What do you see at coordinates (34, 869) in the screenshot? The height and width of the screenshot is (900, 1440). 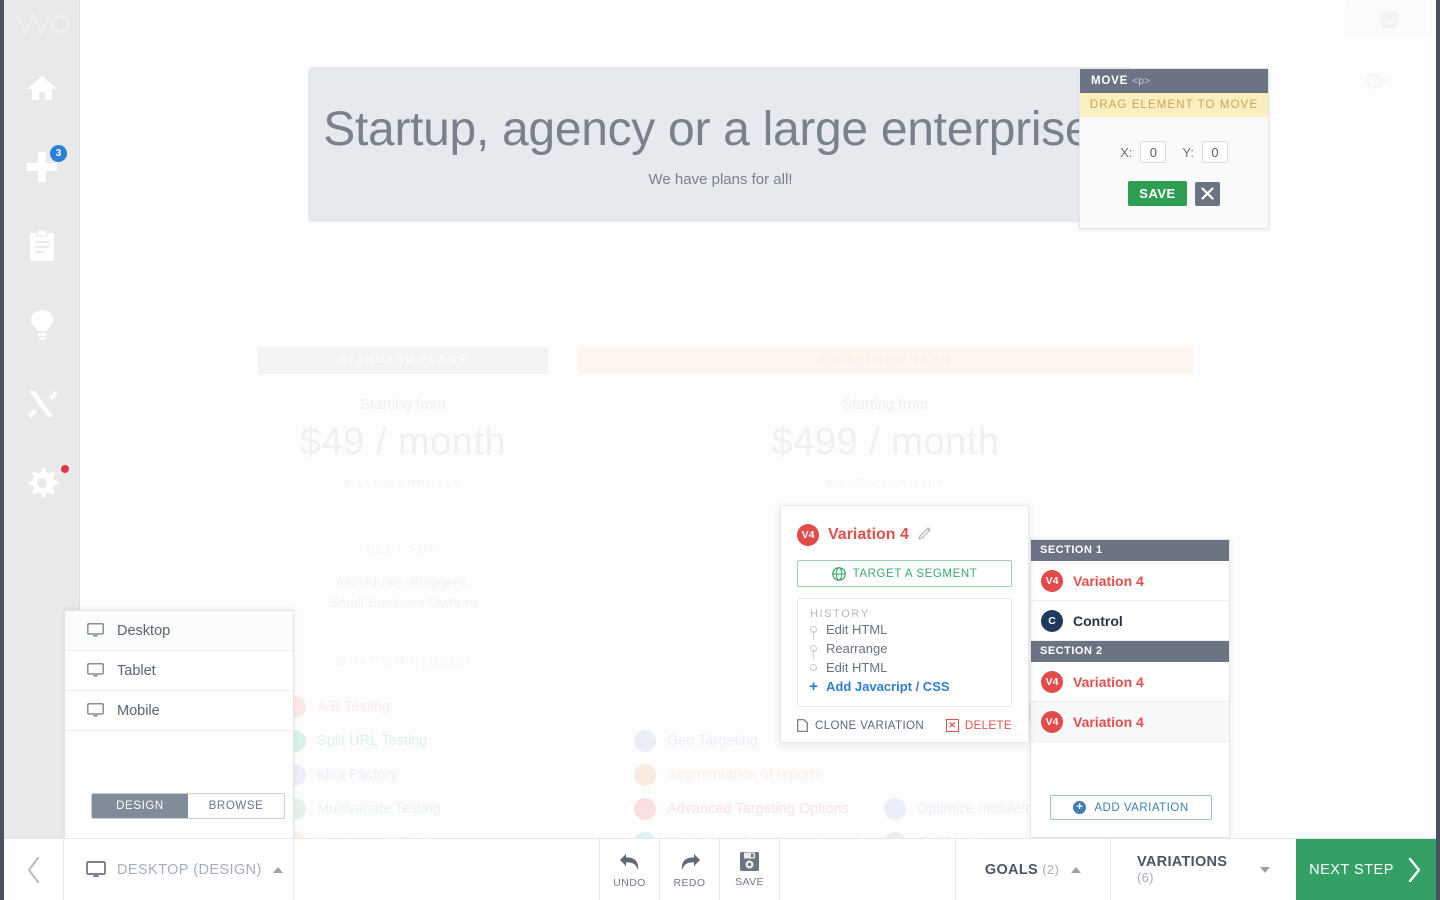 I see `back-button` at bounding box center [34, 869].